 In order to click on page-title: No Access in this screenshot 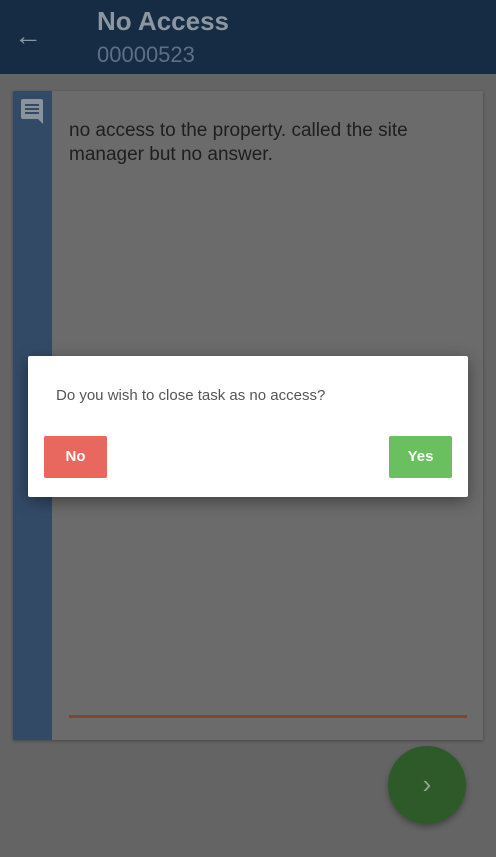, I will do `click(163, 21)`.